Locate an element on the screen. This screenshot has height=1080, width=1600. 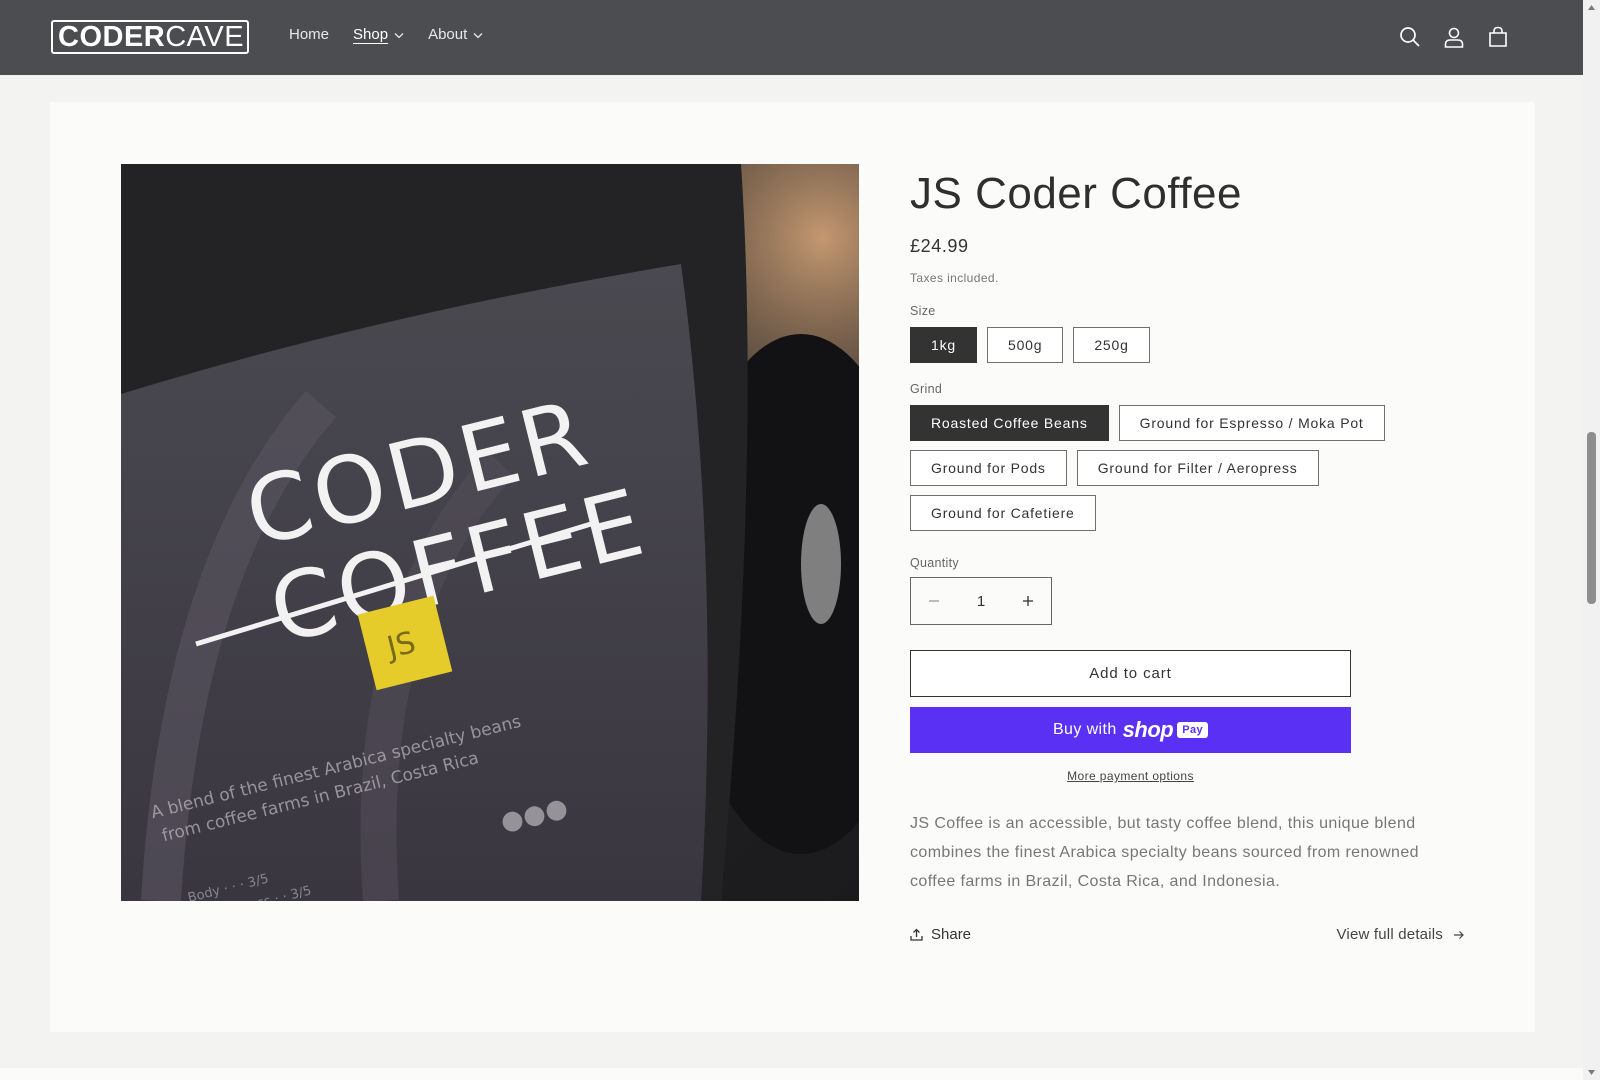
product-actions: Share View full details is located at coordinates (1187, 934).